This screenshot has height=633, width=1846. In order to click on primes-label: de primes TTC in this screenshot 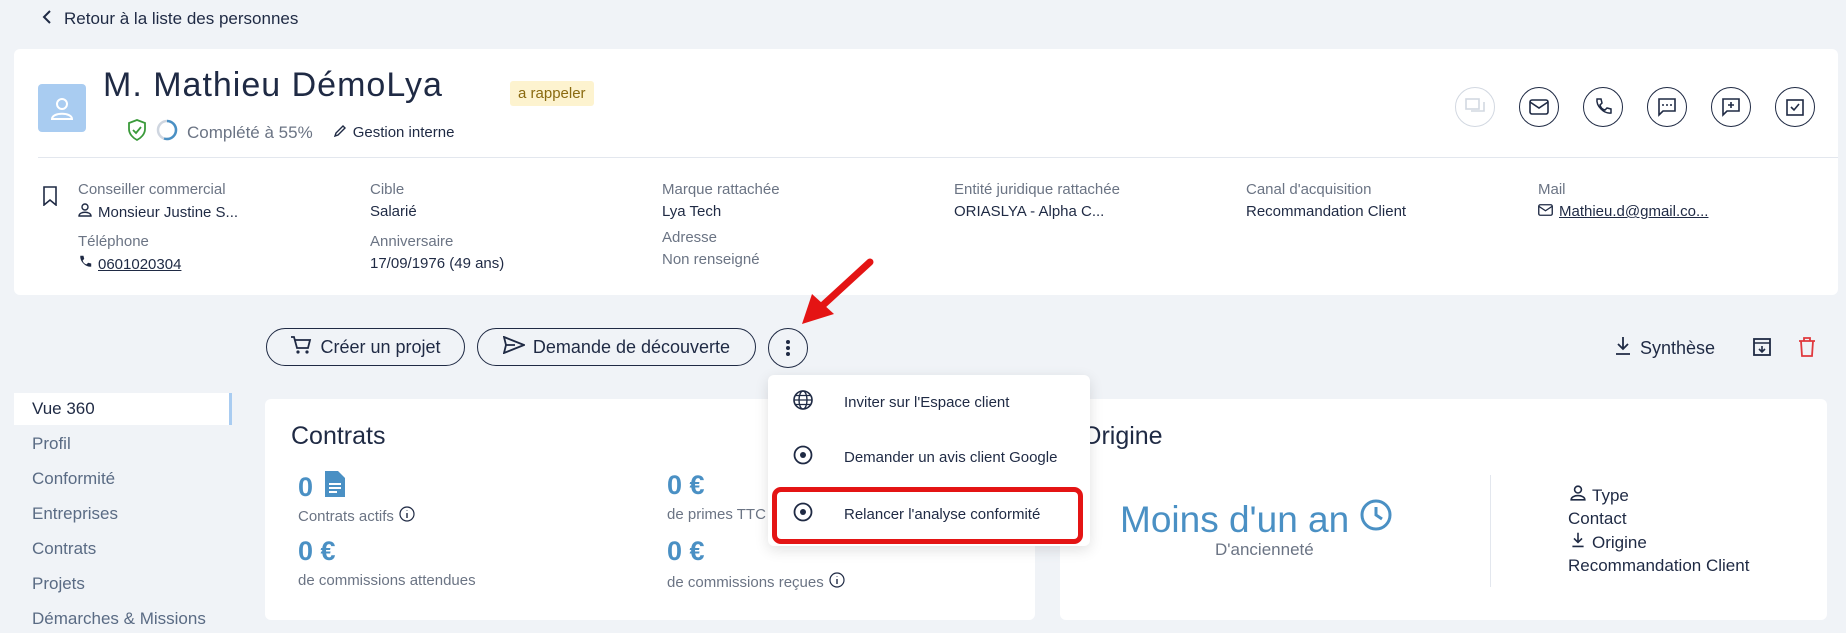, I will do `click(716, 514)`.